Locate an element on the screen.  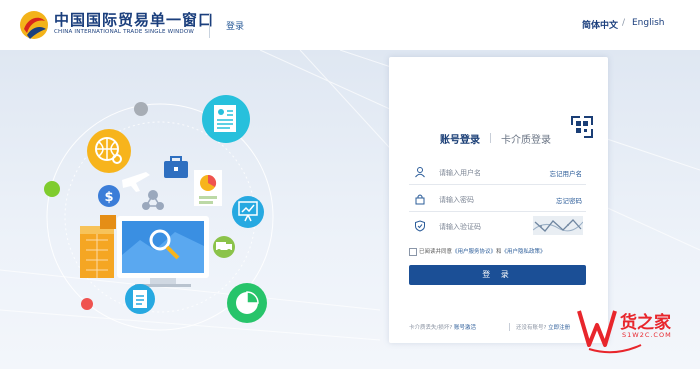
card-lost-text: 卡介质丢失/损坏? is located at coordinates (431, 328).